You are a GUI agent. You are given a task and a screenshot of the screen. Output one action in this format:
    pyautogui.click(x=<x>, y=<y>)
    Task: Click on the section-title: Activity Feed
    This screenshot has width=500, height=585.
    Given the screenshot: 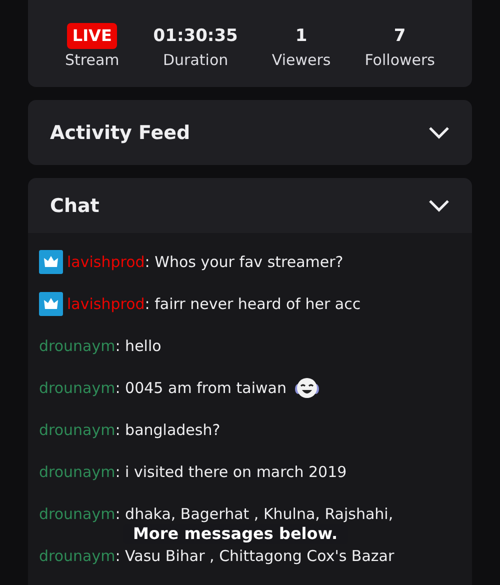 What is the action you would take?
    pyautogui.click(x=120, y=133)
    